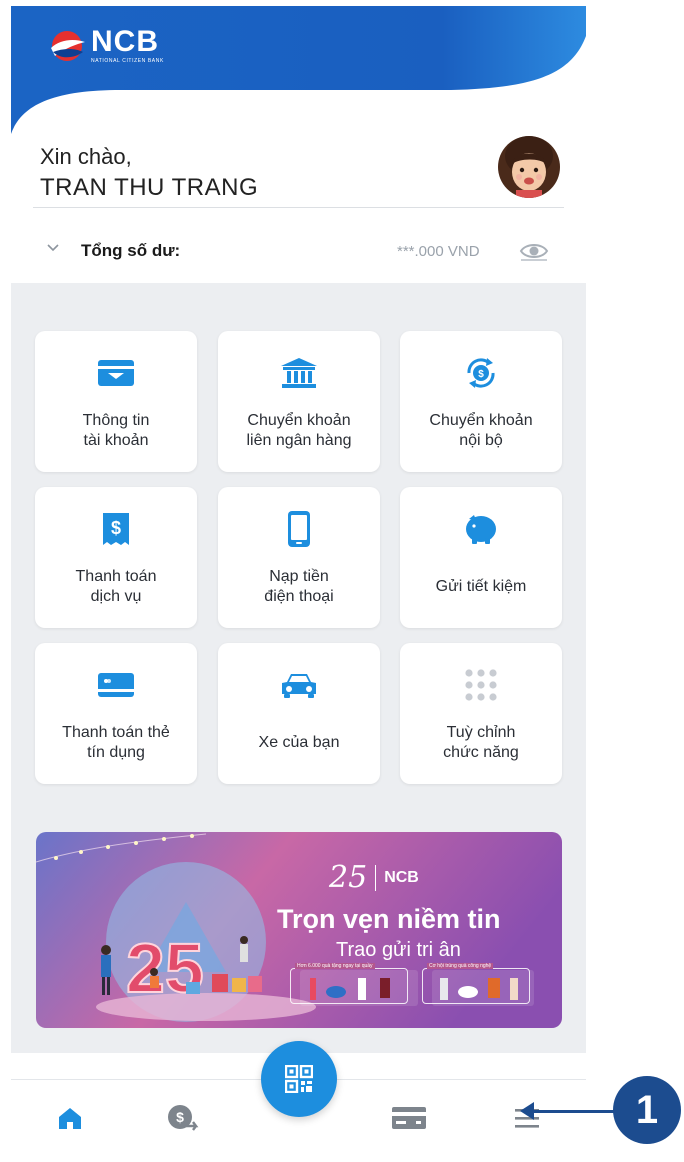  Describe the element at coordinates (481, 430) in the screenshot. I see `tile-label: Chuyển khoản nội bộ` at that location.